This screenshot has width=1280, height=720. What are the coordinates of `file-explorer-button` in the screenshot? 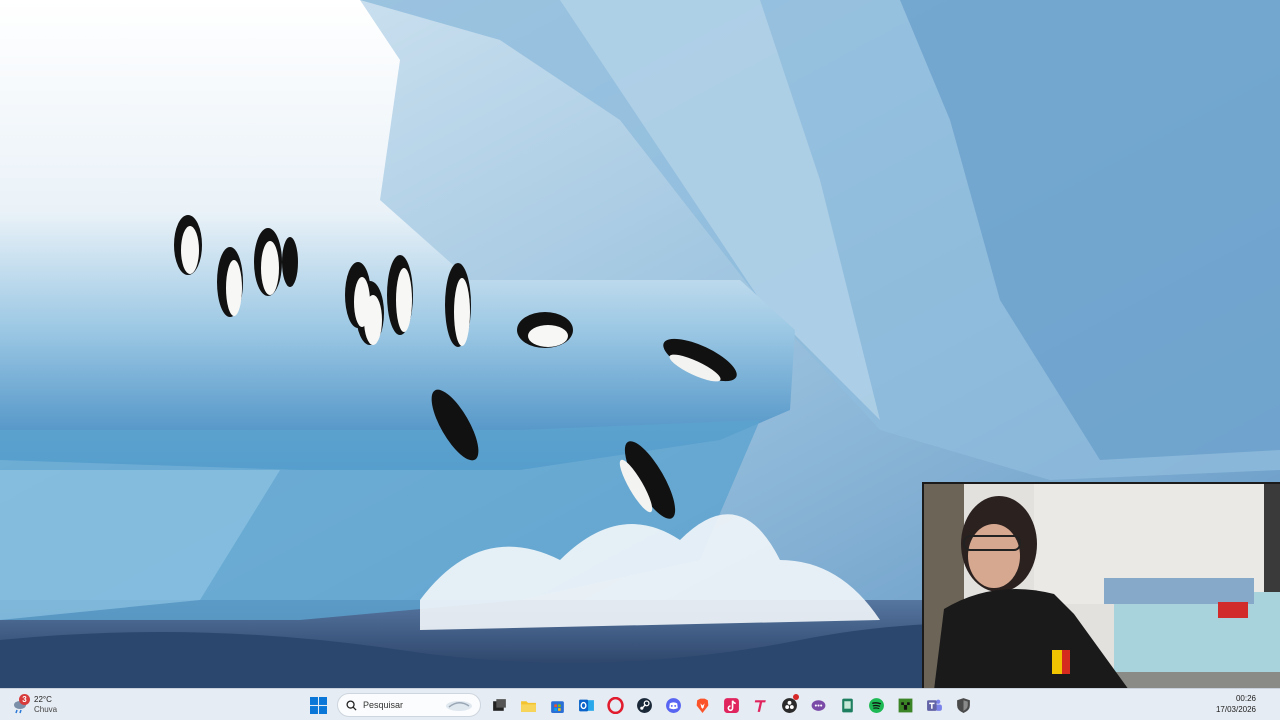 It's located at (528, 705).